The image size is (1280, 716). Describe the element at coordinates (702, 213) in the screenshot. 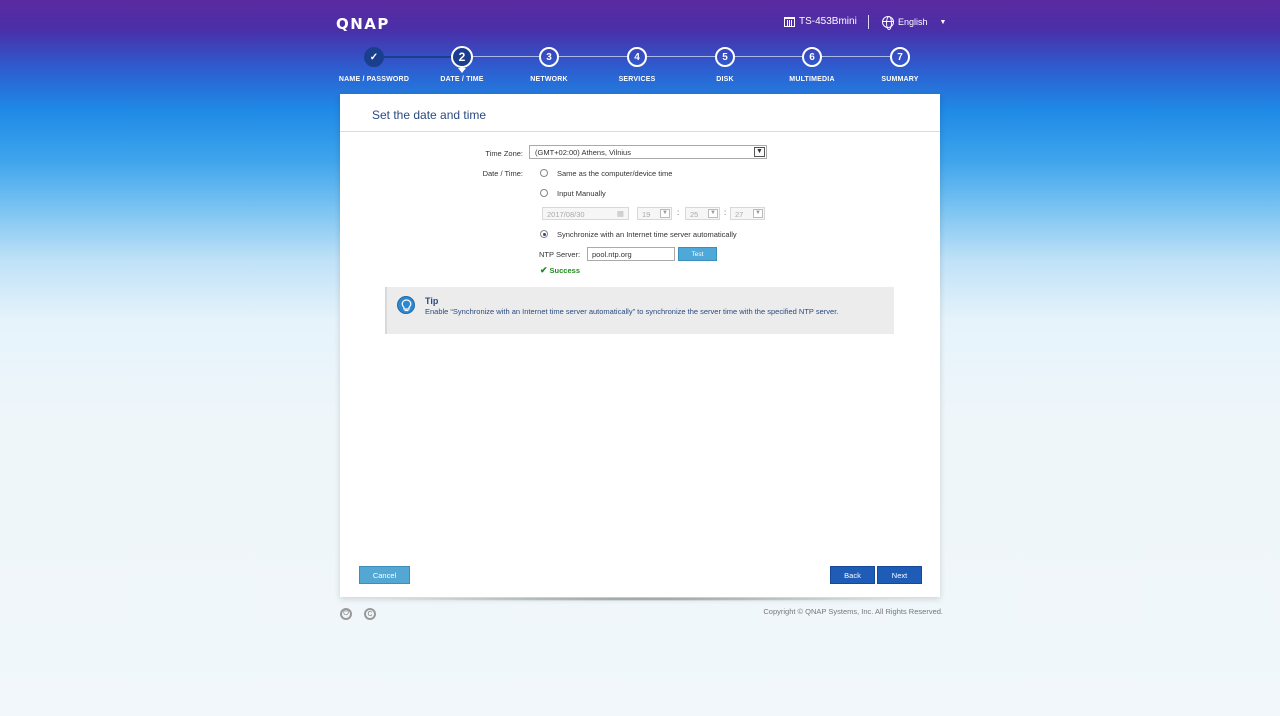

I see `manual-minute-select: 25 ▼` at that location.